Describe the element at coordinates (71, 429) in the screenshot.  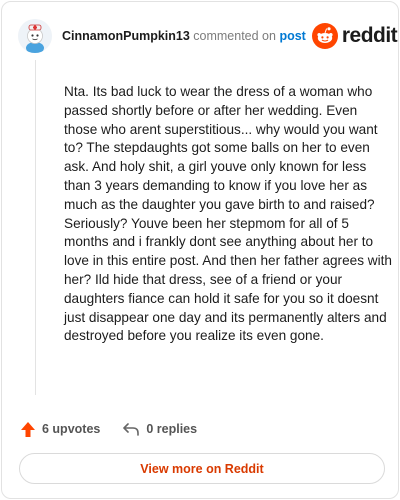
I see `upvote-count: 6 upvotes` at that location.